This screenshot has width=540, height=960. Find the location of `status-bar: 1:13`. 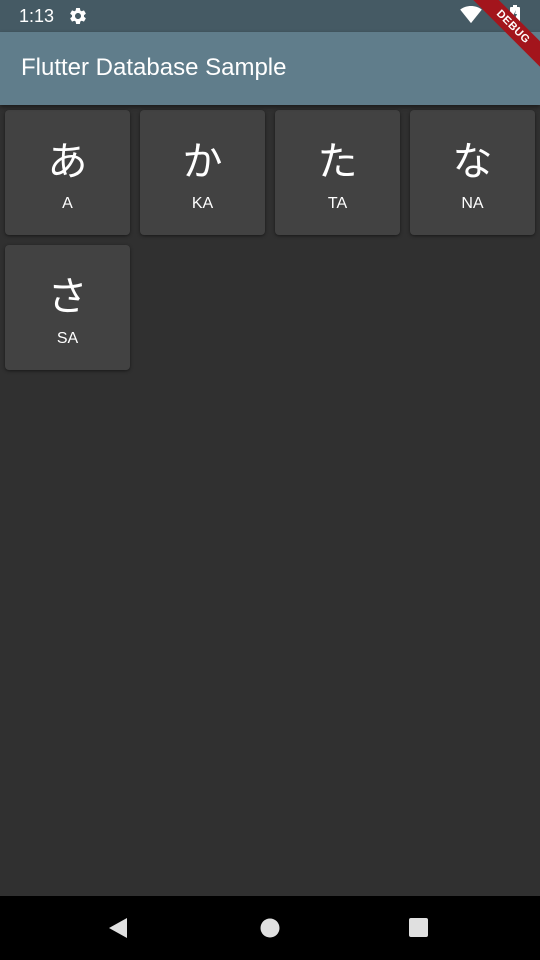

status-bar: 1:13 is located at coordinates (270, 16).